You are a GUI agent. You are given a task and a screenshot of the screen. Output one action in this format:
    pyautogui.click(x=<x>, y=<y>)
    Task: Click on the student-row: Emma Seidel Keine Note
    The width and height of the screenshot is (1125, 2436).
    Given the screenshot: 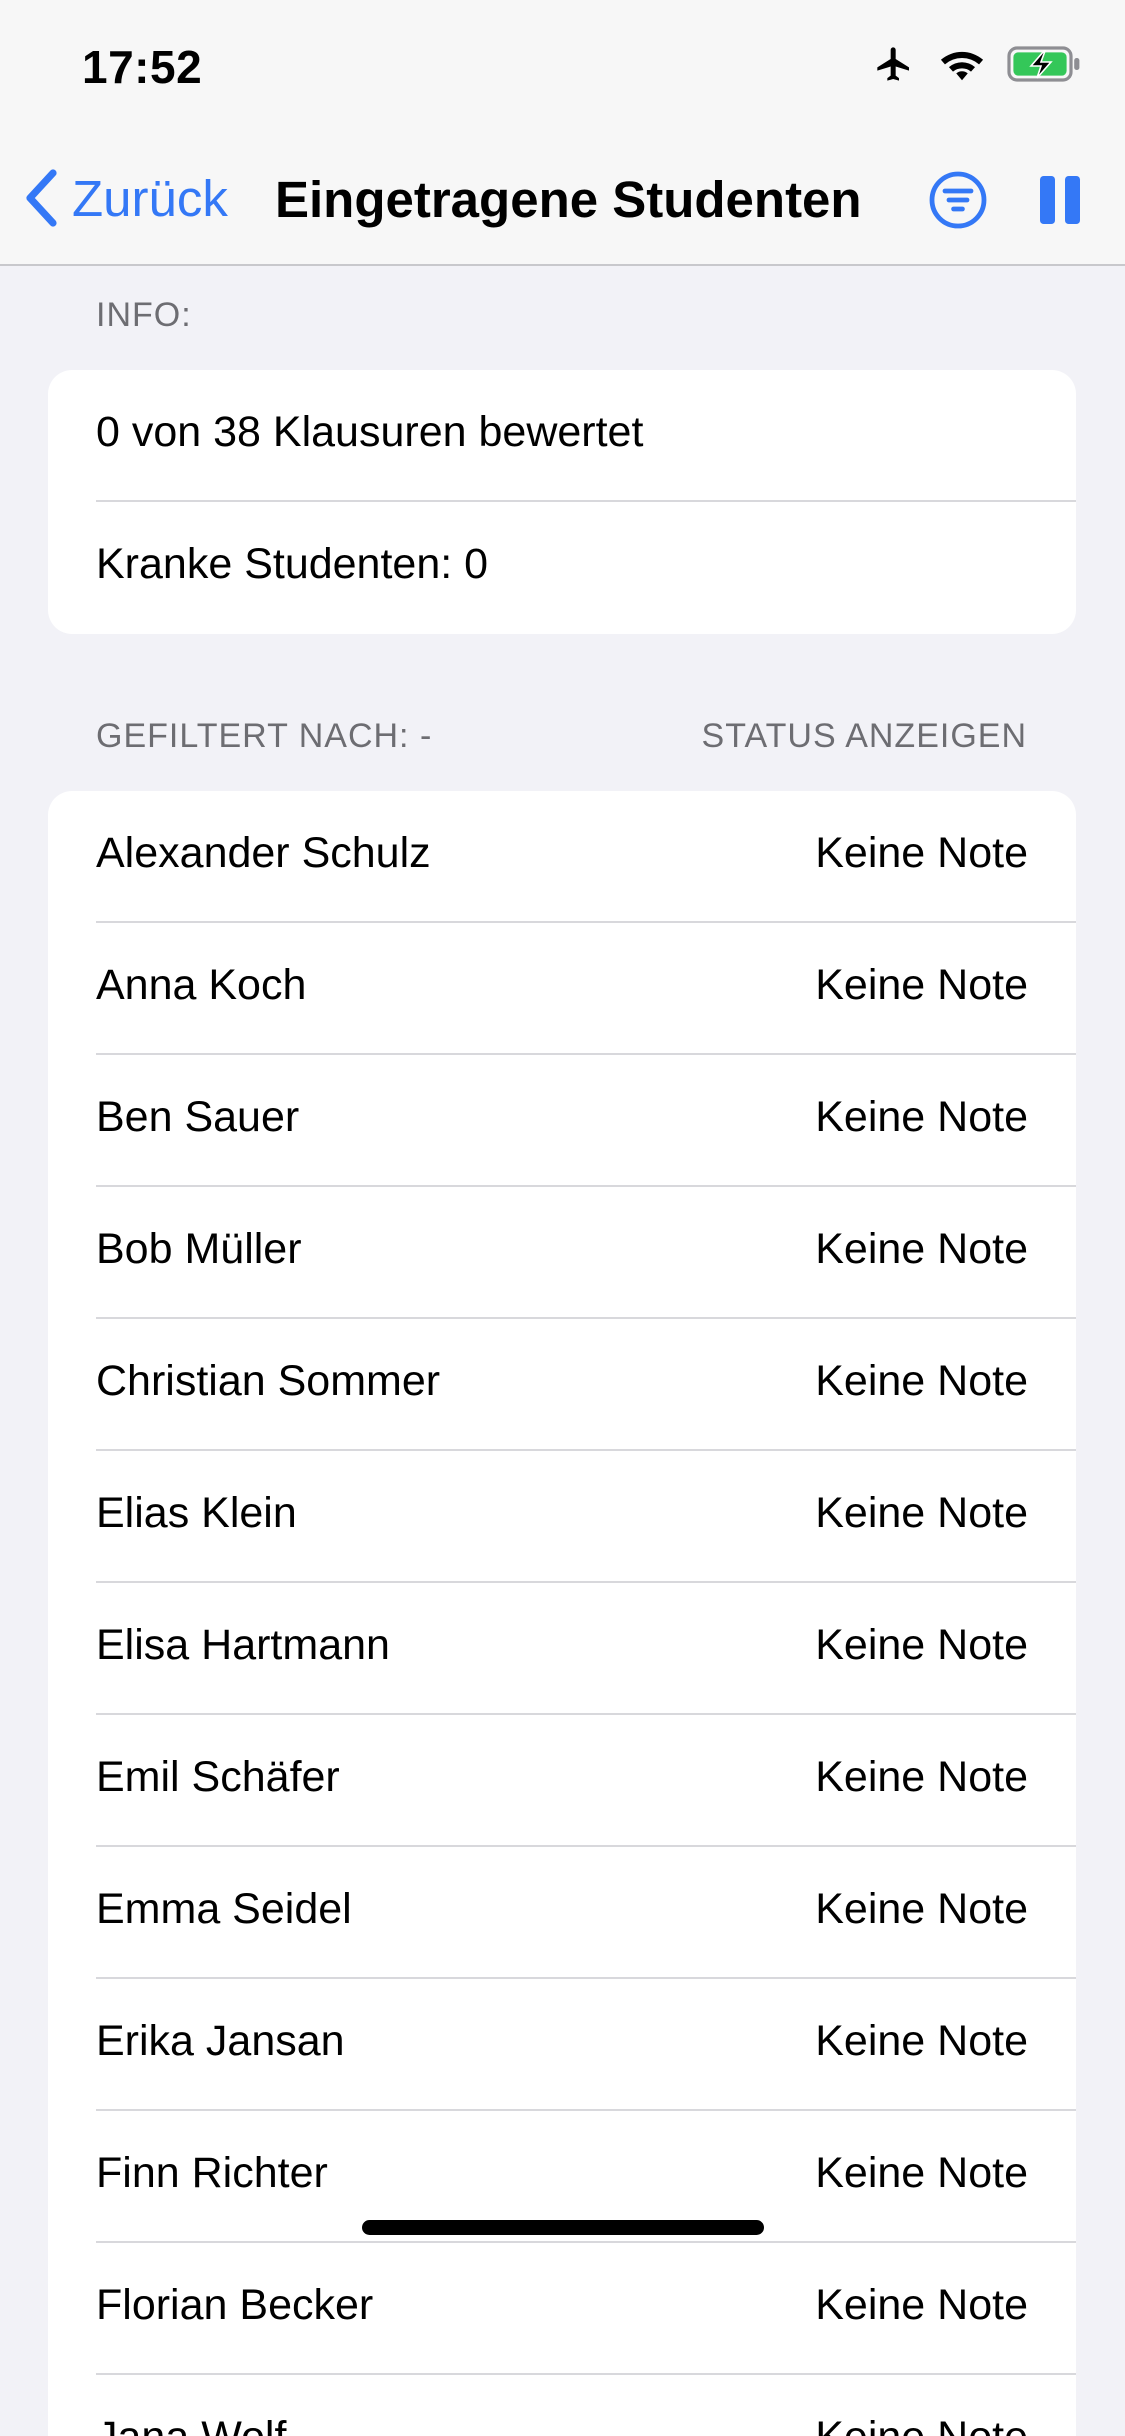 What is the action you would take?
    pyautogui.click(x=562, y=1913)
    